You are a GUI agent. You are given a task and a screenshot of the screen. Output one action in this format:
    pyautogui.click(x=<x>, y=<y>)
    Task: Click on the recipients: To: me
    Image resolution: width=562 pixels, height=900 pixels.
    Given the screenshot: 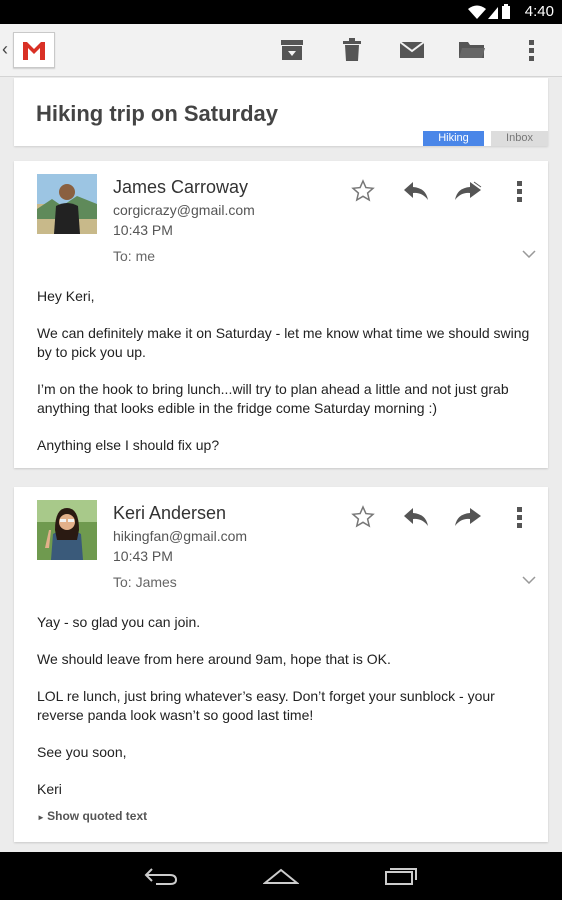 What is the action you would take?
    pyautogui.click(x=134, y=256)
    